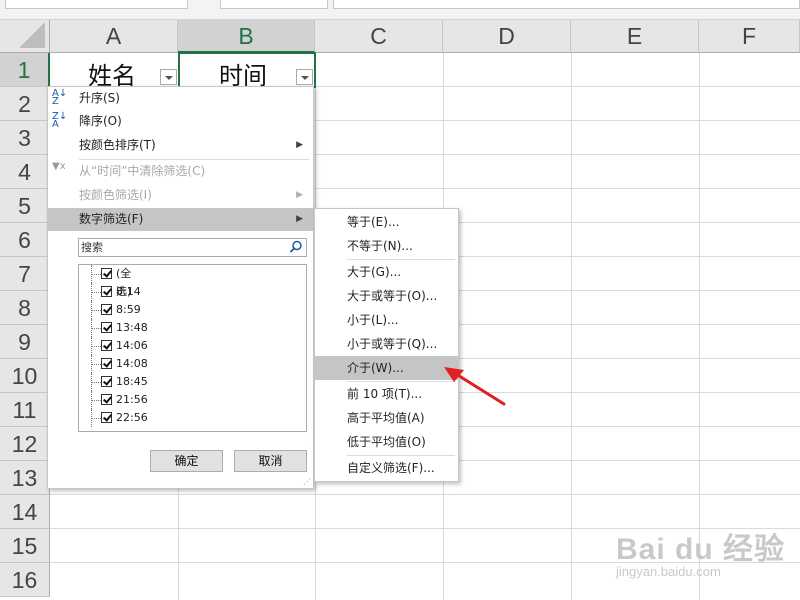 This screenshot has height=600, width=800. What do you see at coordinates (25, 342) in the screenshot?
I see `row-header-9: 9` at bounding box center [25, 342].